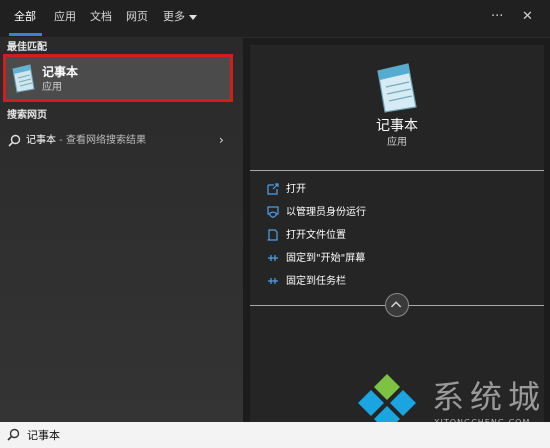 Image resolution: width=550 pixels, height=448 pixels. I want to click on tab-web: 网页, so click(137, 17).